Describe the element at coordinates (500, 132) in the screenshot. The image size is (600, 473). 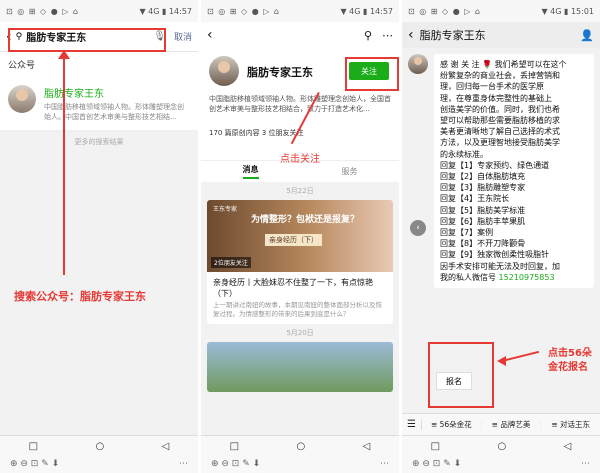
I see `message-line: 美者更清晰地了解自己选择的术式` at that location.